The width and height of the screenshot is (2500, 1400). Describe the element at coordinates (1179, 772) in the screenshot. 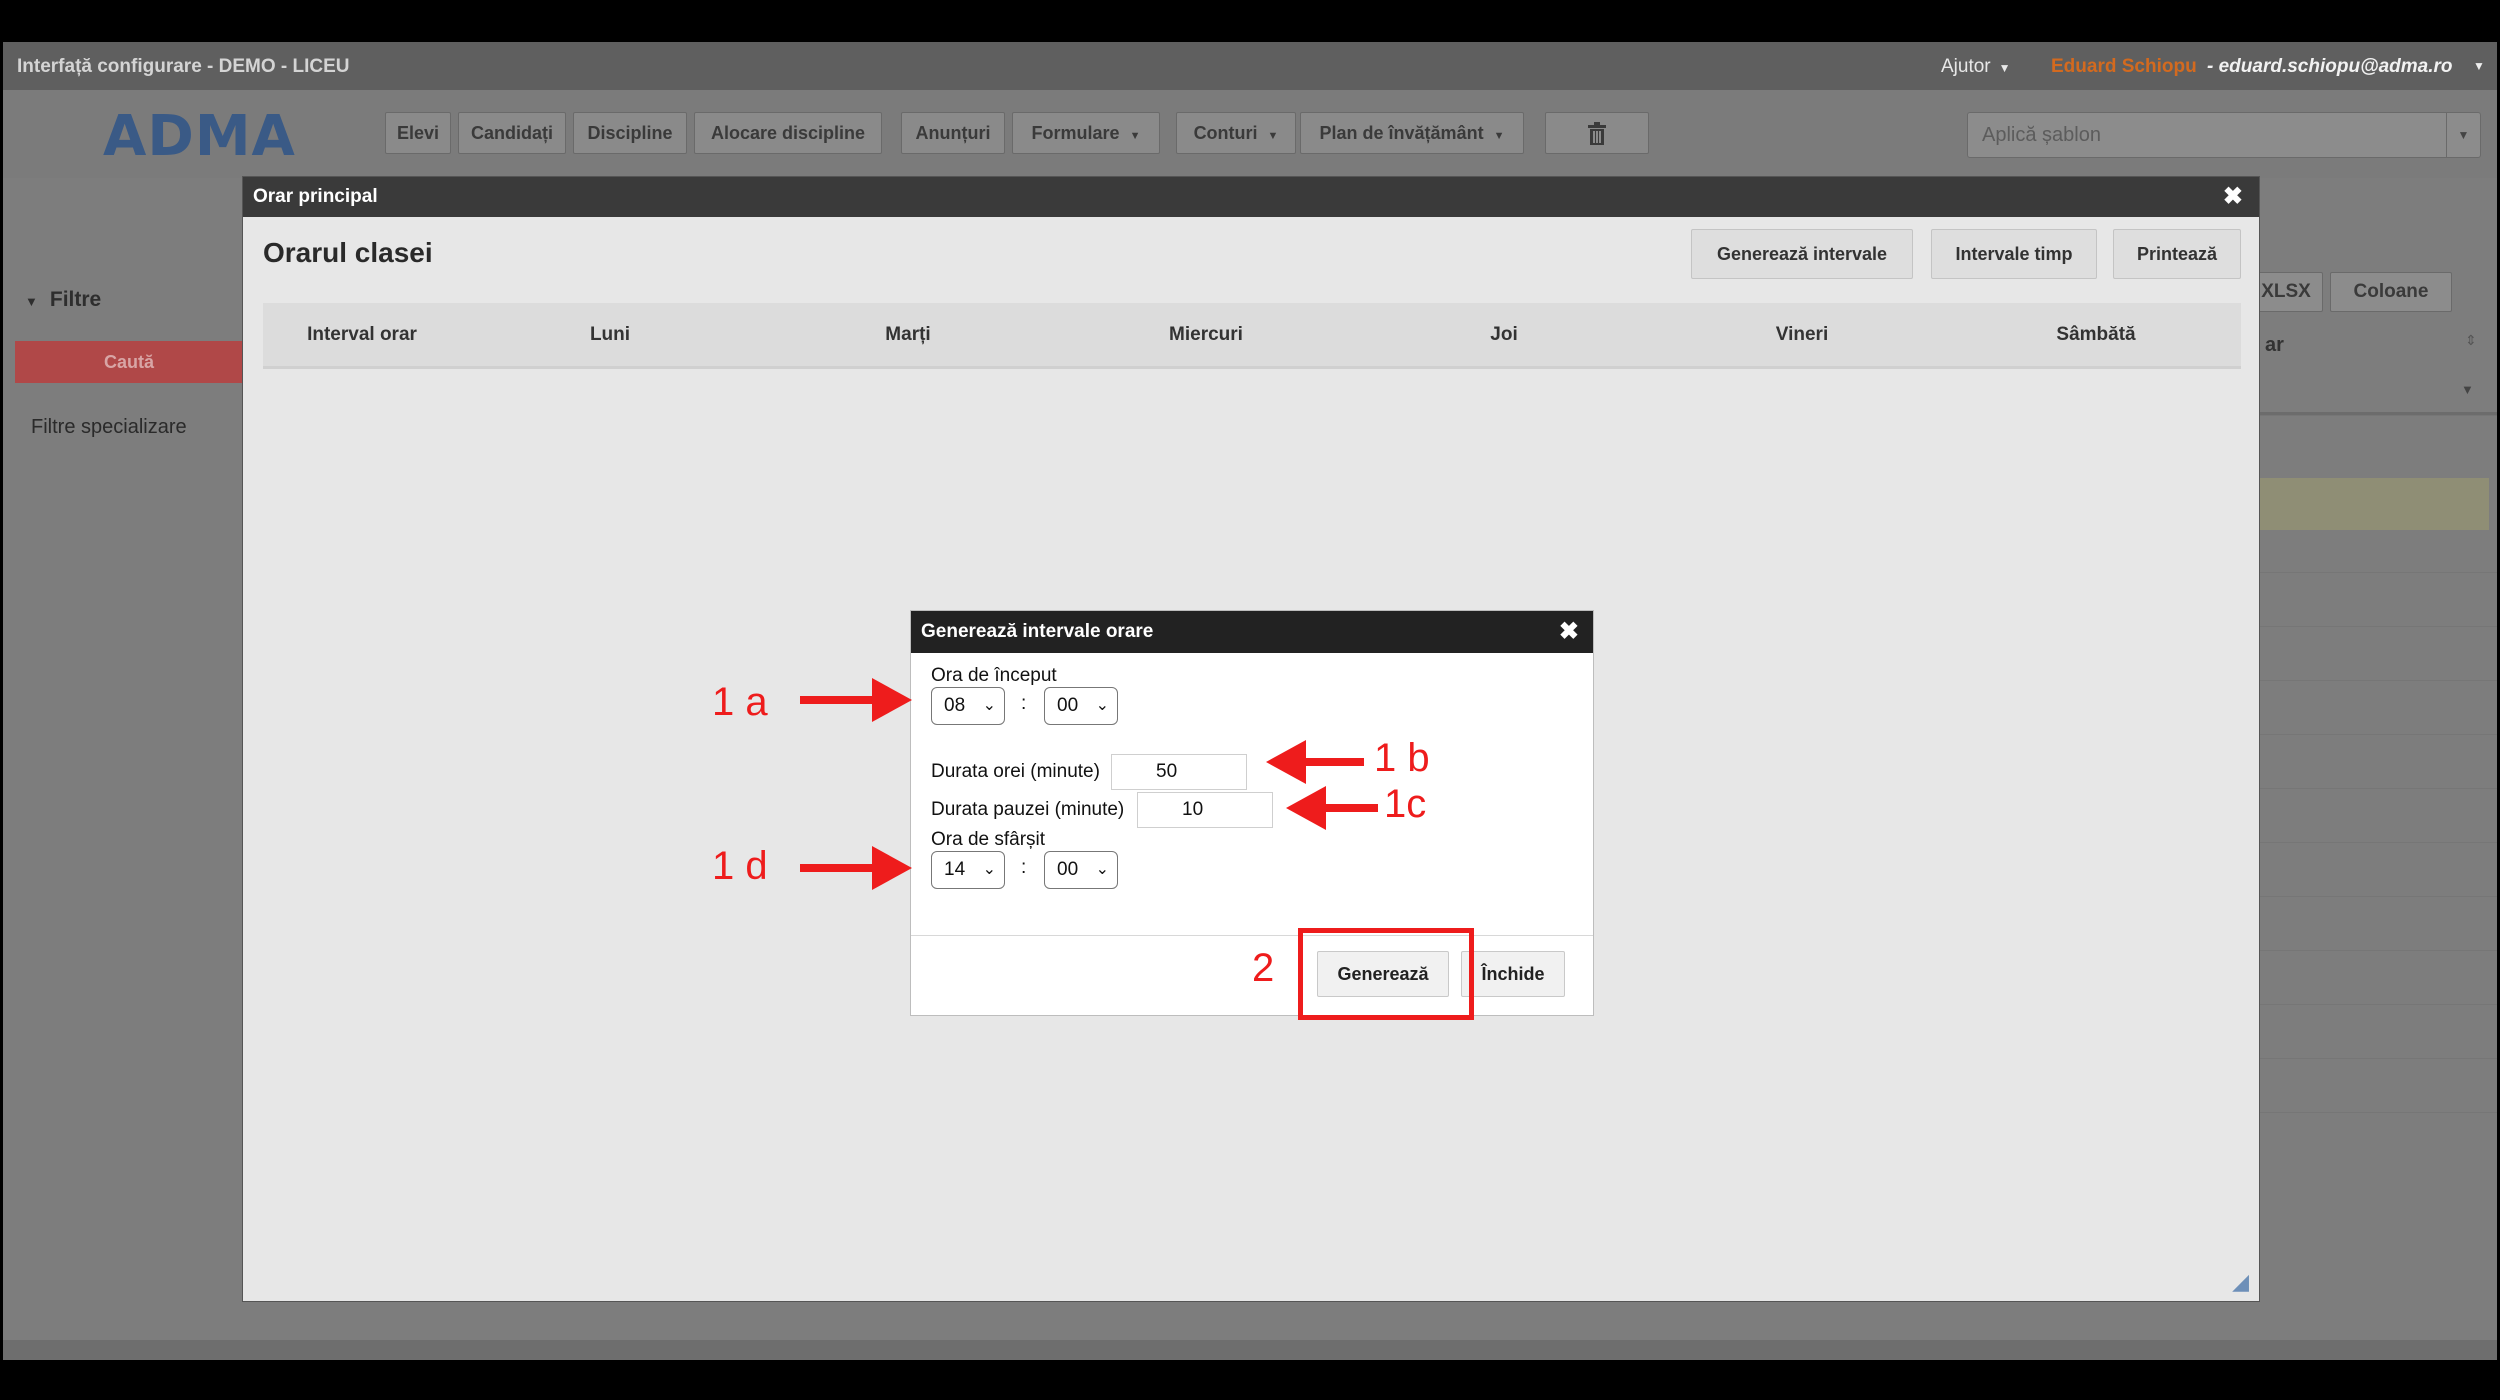

I see `lesson-duration-input: 50` at that location.